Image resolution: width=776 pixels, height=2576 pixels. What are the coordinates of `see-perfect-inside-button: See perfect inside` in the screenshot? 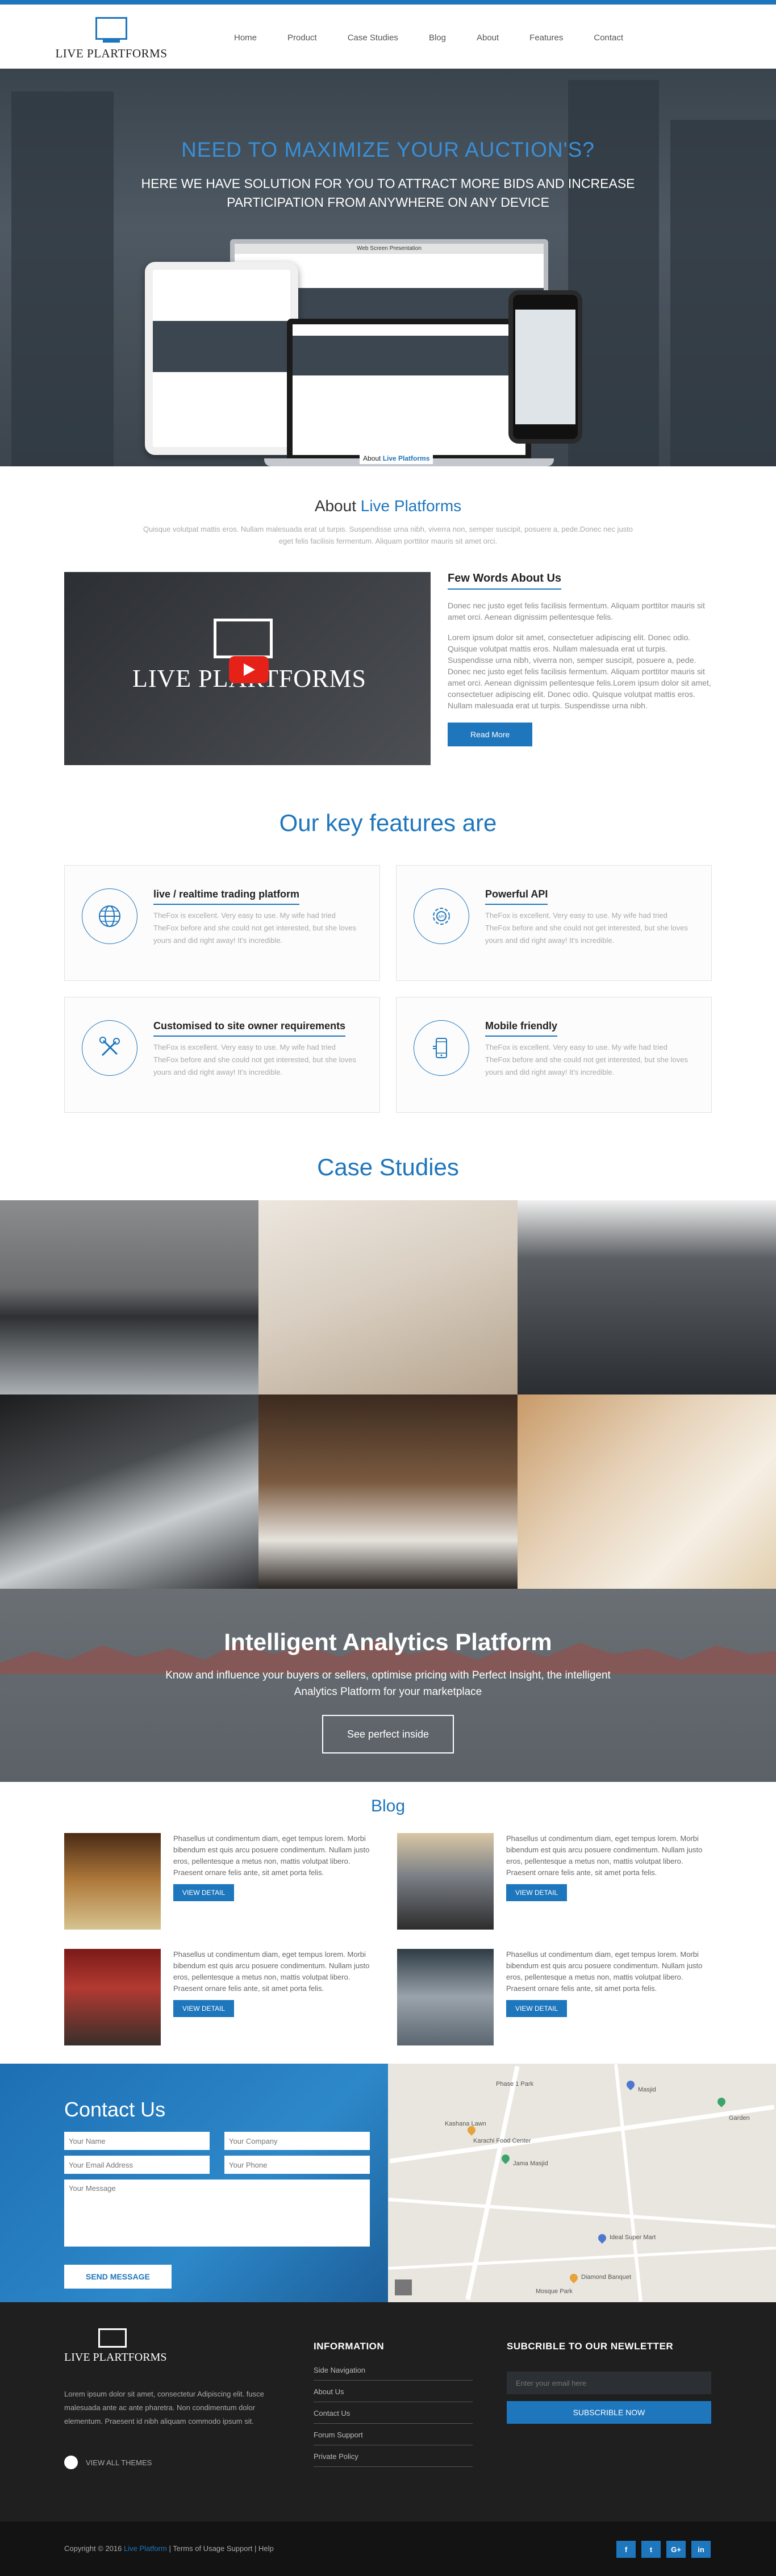 It's located at (388, 1734).